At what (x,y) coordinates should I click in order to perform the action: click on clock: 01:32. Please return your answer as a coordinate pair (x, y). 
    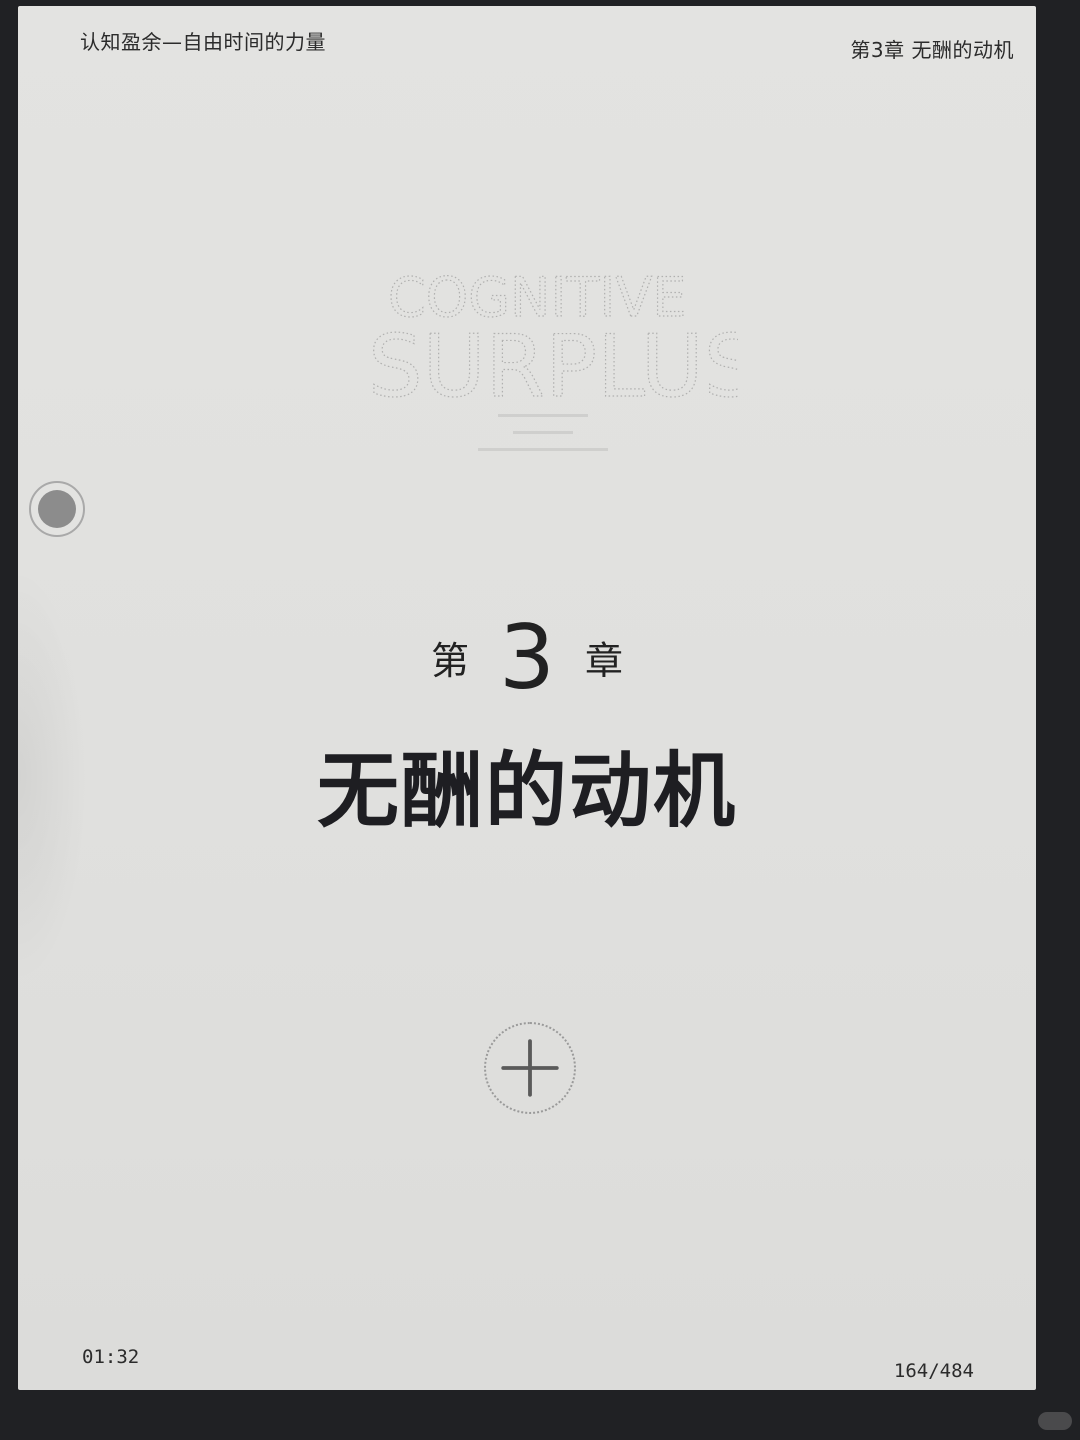
    Looking at the image, I should click on (111, 1357).